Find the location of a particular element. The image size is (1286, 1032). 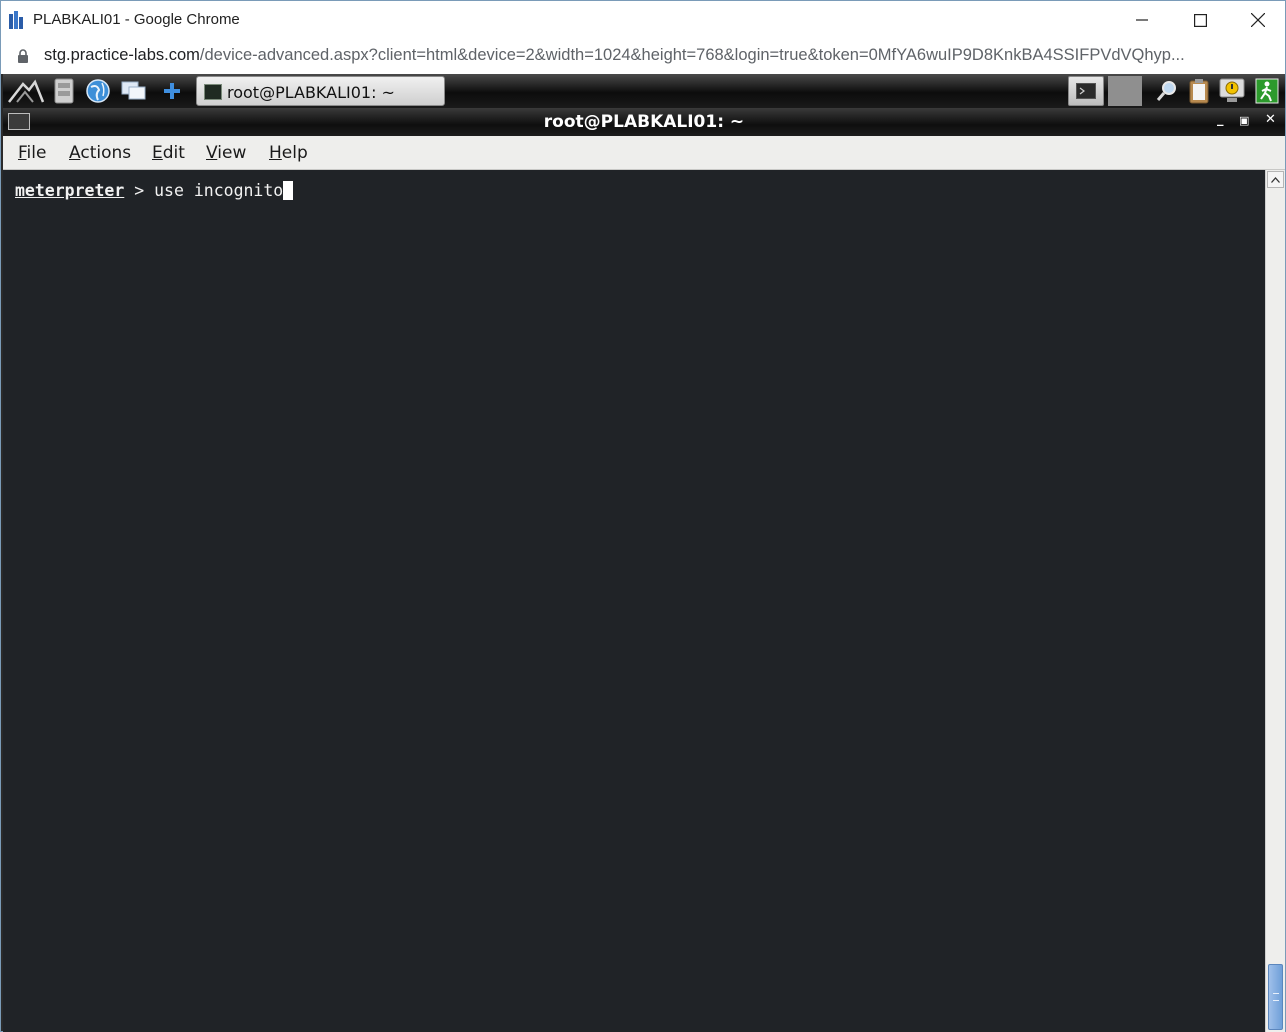

desktop-panel: root@PLABKALI01: ~ is located at coordinates (644, 91).